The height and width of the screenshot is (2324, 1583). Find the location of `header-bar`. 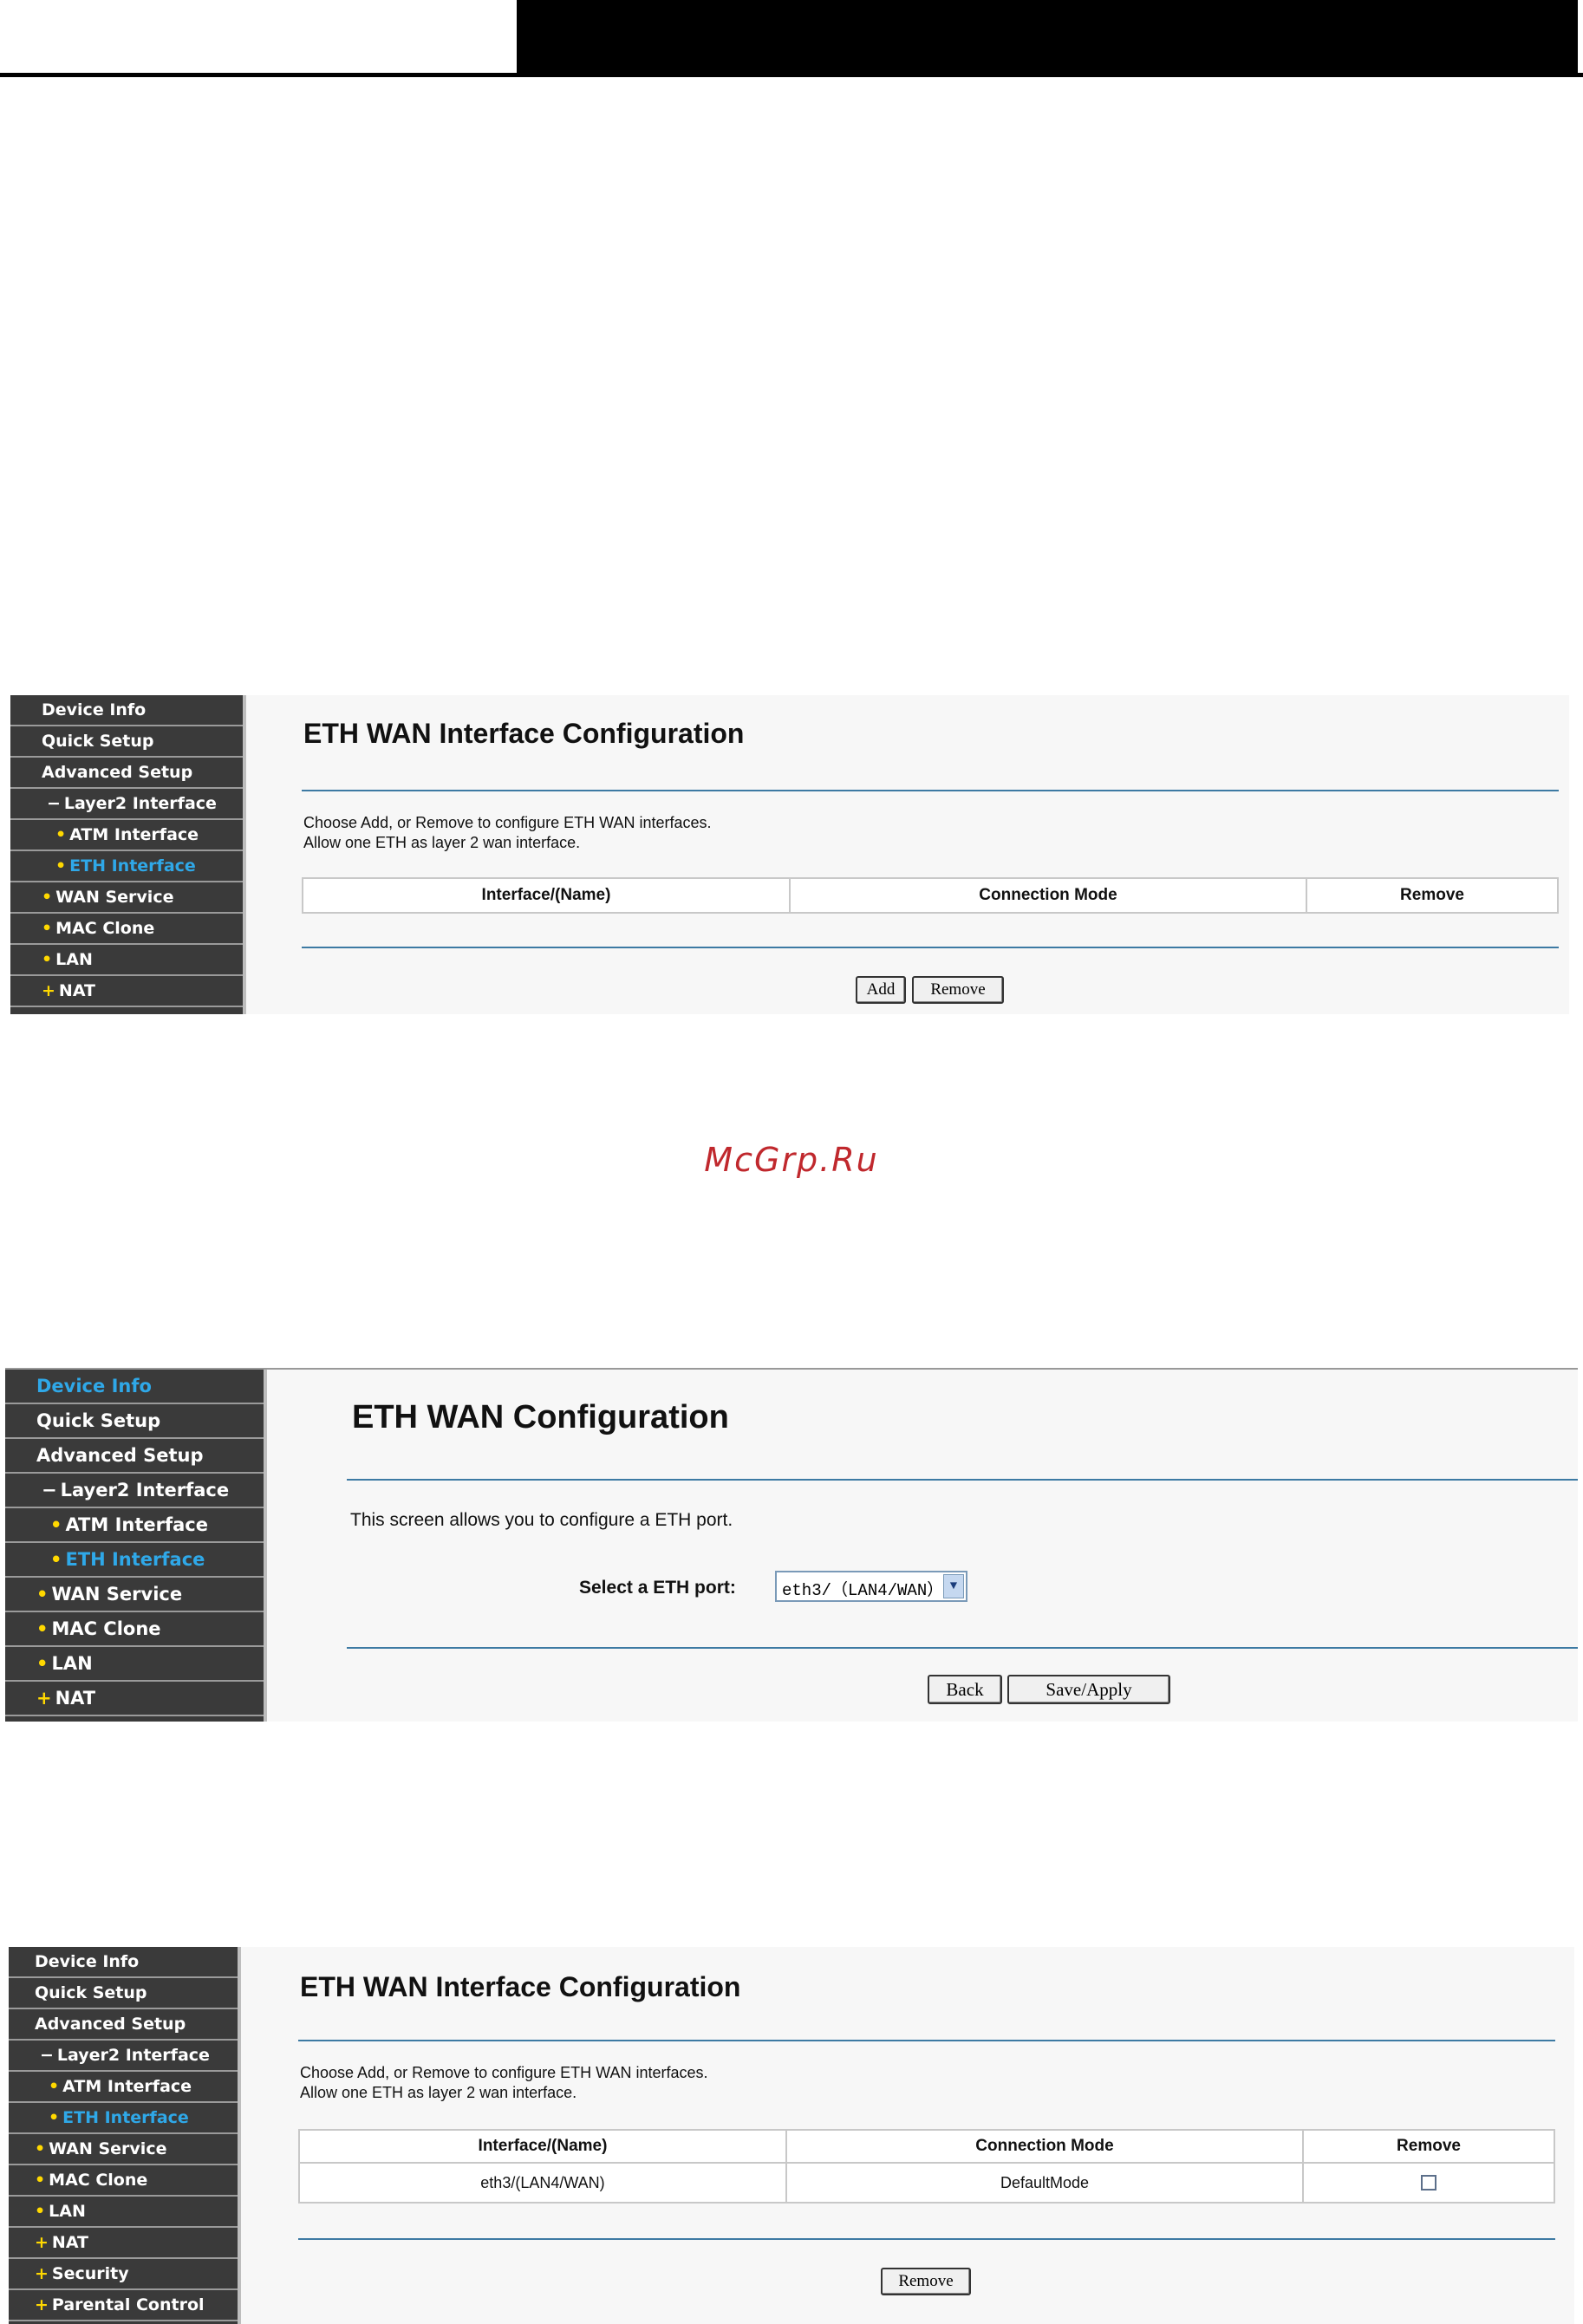

header-bar is located at coordinates (1047, 36).